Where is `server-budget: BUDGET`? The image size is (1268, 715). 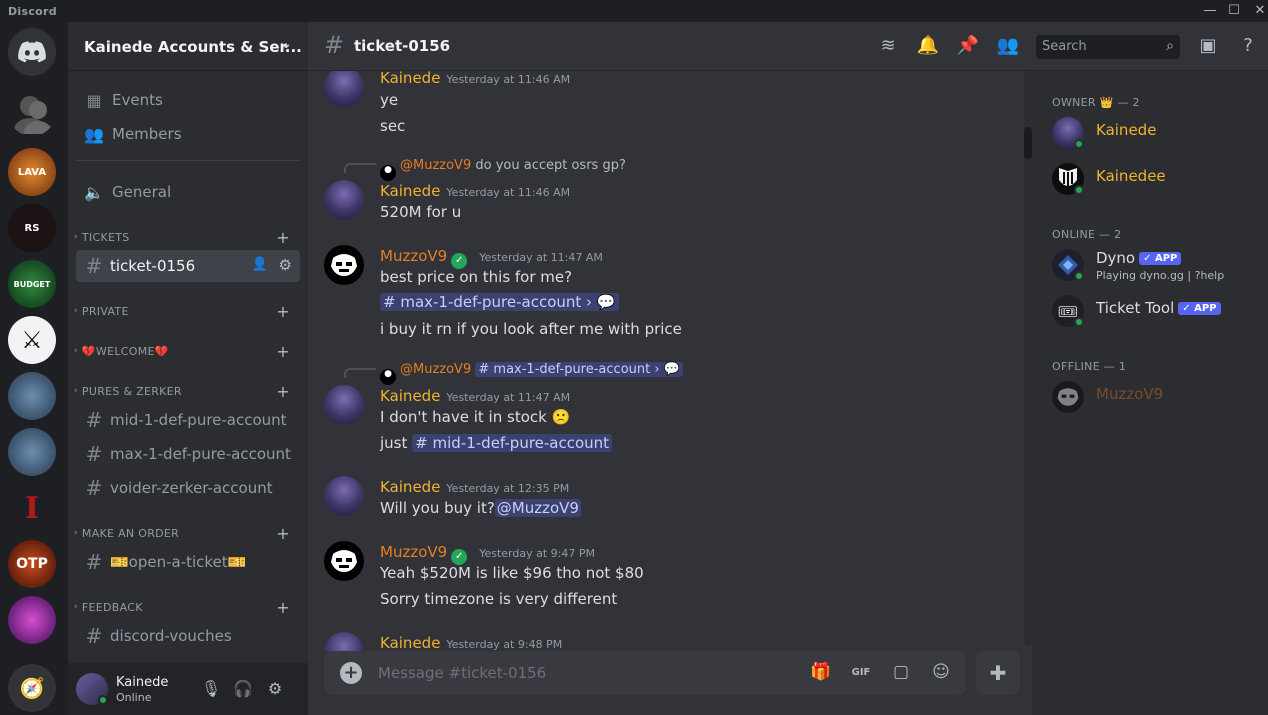 server-budget: BUDGET is located at coordinates (32, 284).